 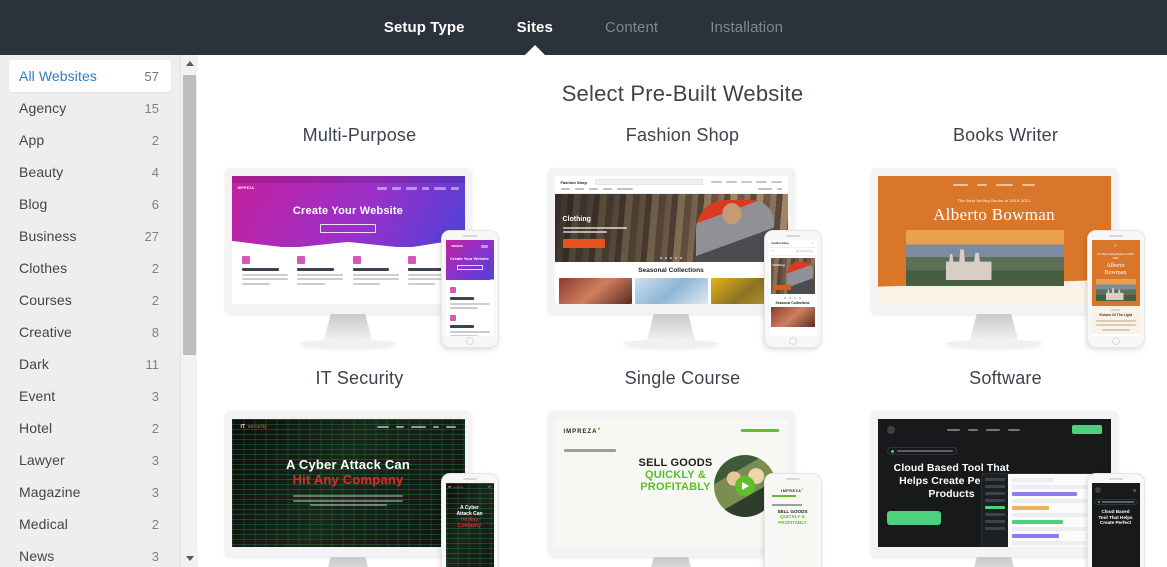 I want to click on sidebar-item-courses: Courses 2, so click(x=90, y=300).